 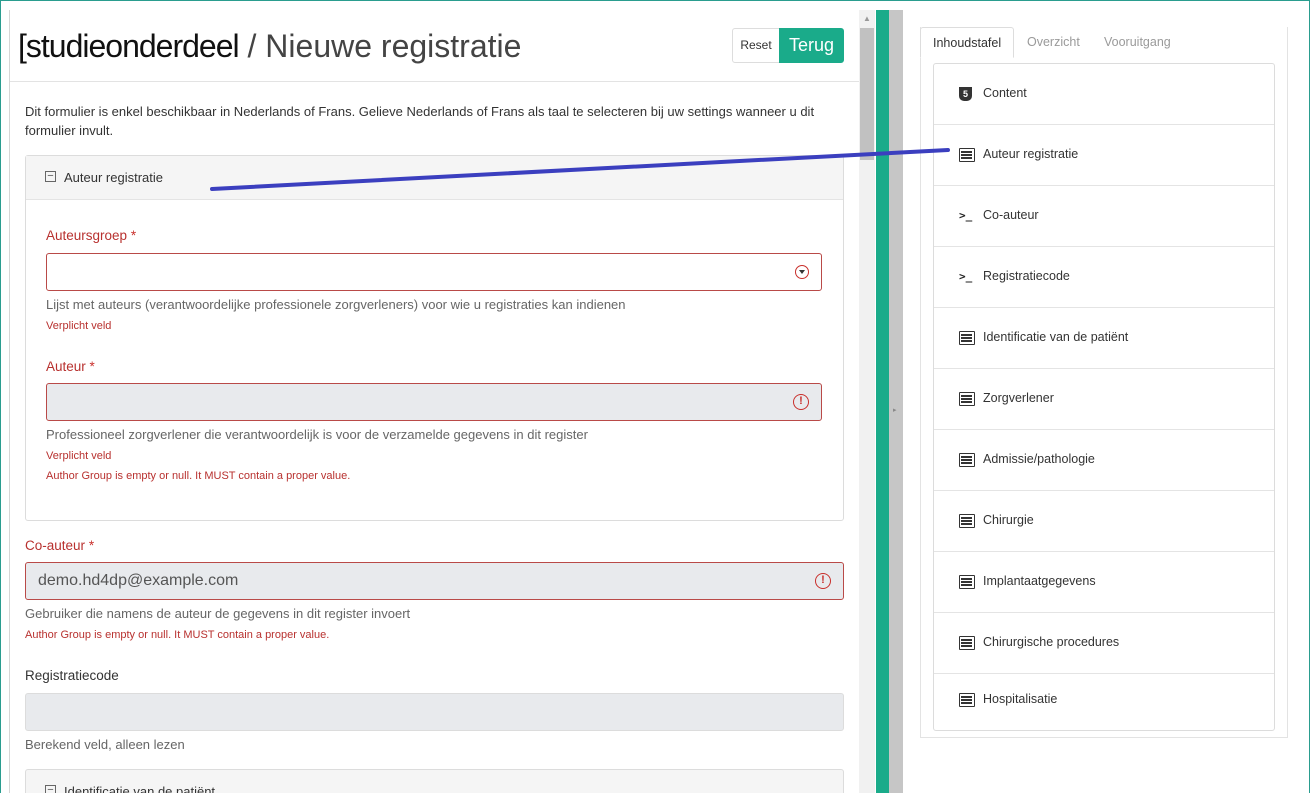 What do you see at coordinates (129, 46) in the screenshot?
I see `study-part-name: [studieonderdeel` at bounding box center [129, 46].